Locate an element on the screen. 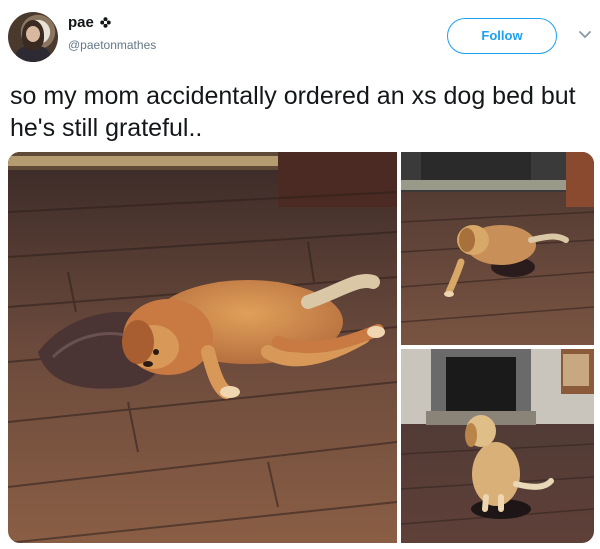 The height and width of the screenshot is (549, 600). avatar is located at coordinates (33, 37).